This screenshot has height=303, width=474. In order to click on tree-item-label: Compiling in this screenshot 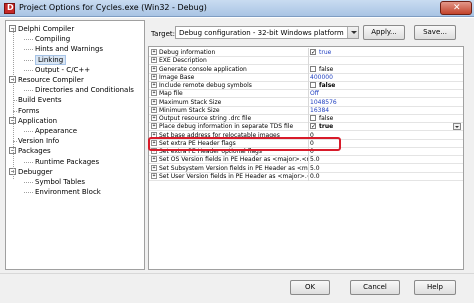, I will do `click(53, 39)`.